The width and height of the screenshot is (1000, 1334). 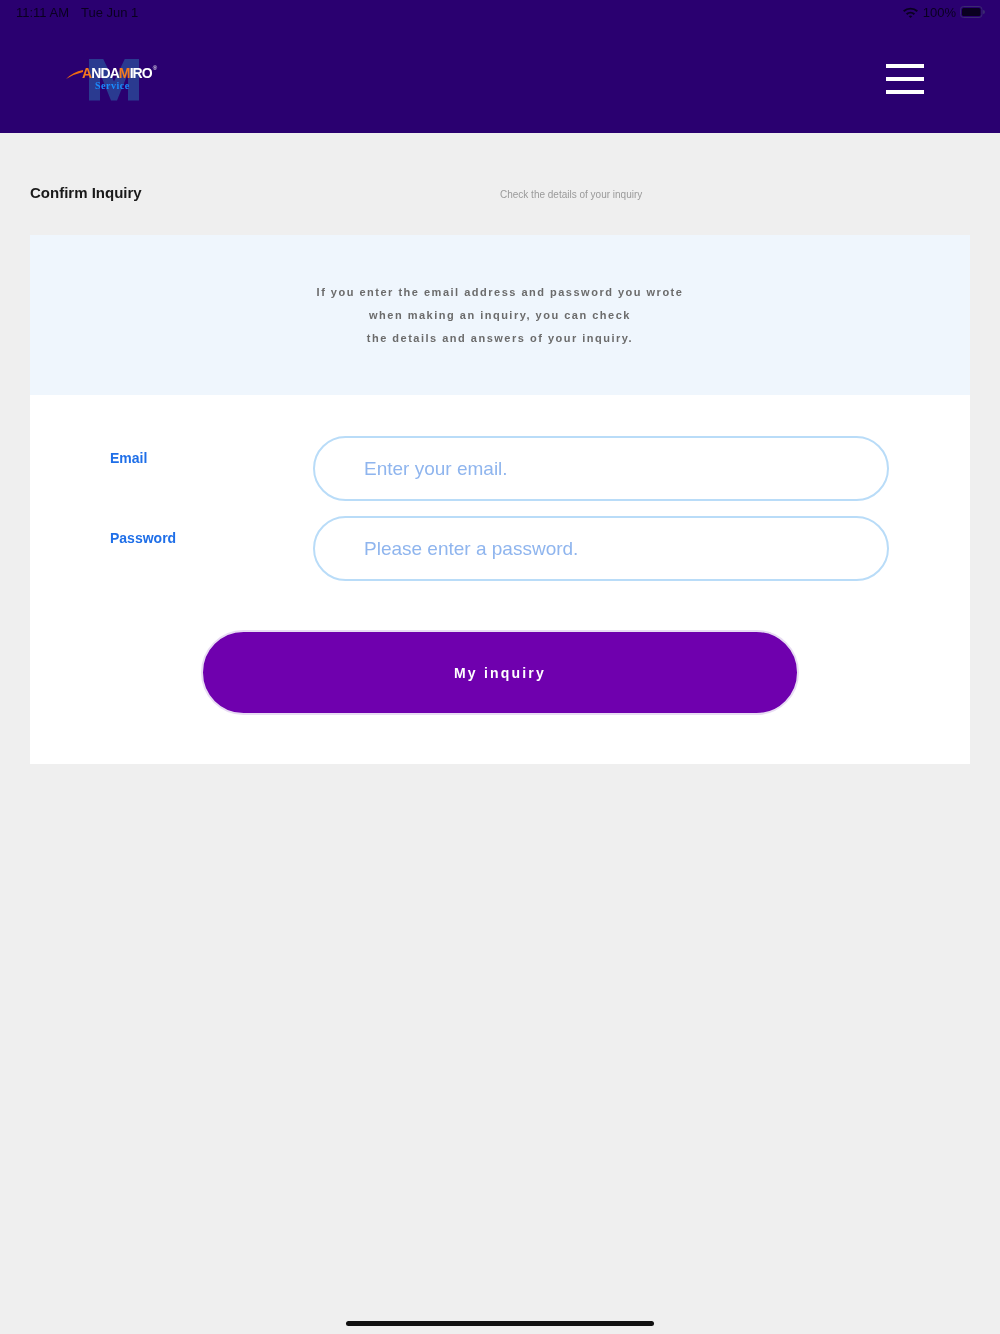 What do you see at coordinates (86, 192) in the screenshot?
I see `page-title: Confirm Inquiry` at bounding box center [86, 192].